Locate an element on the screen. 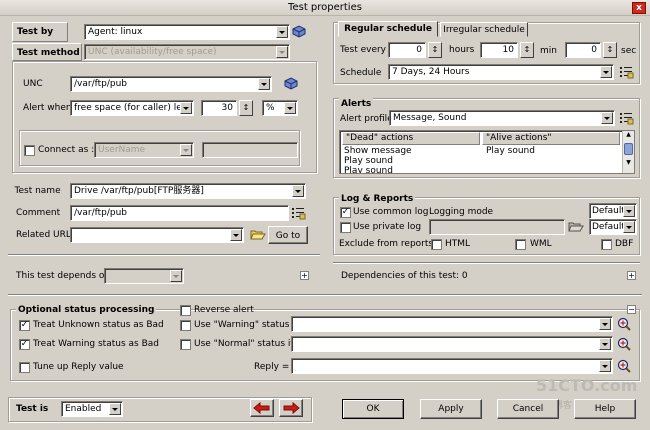  warning-expression-select is located at coordinates (452, 324).